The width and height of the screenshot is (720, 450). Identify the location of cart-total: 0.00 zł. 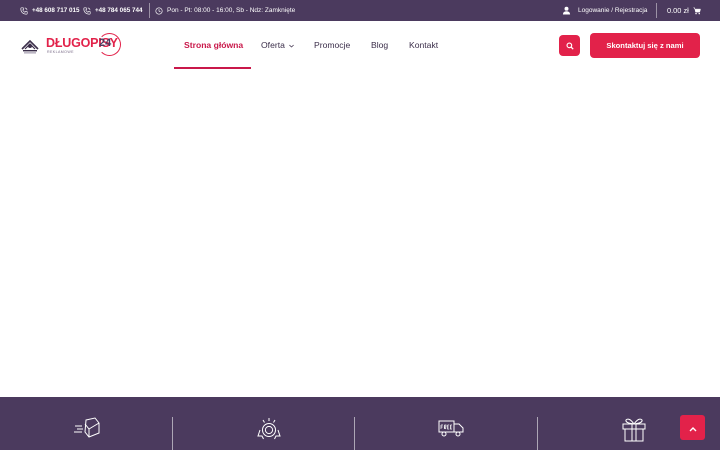
(678, 10).